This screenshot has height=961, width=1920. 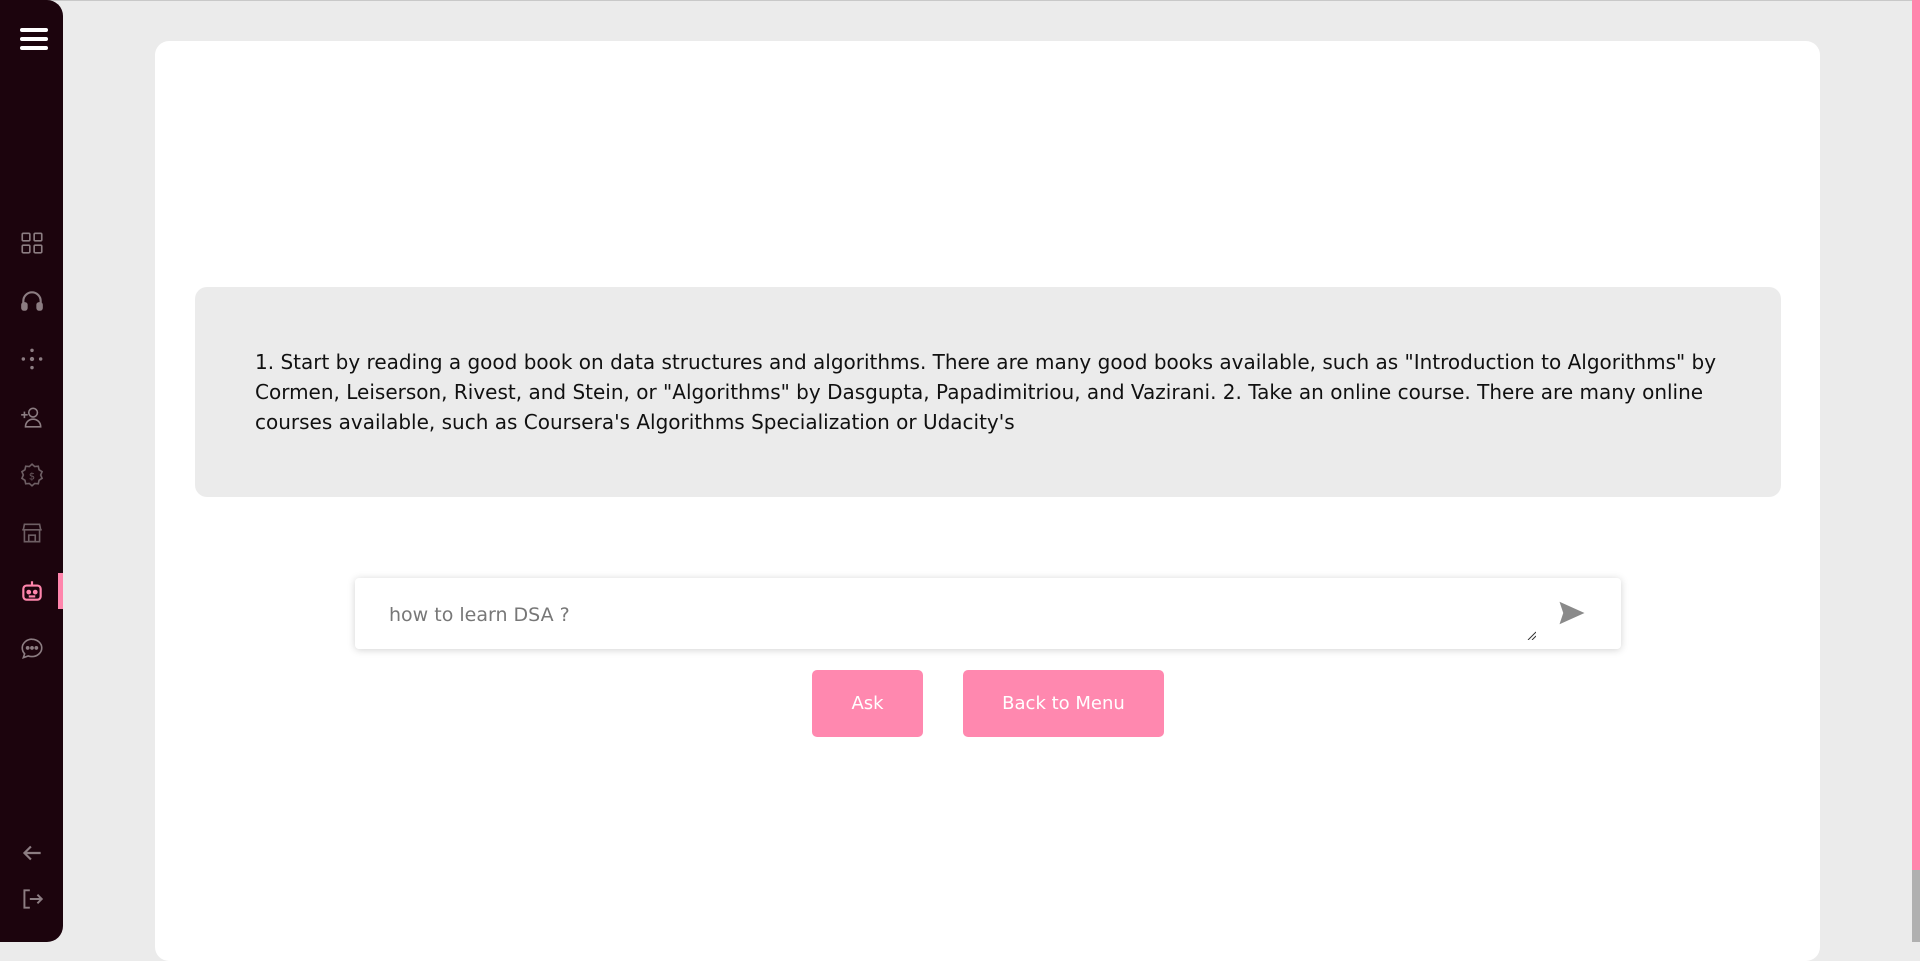 I want to click on headphones-icon, so click(x=31, y=301).